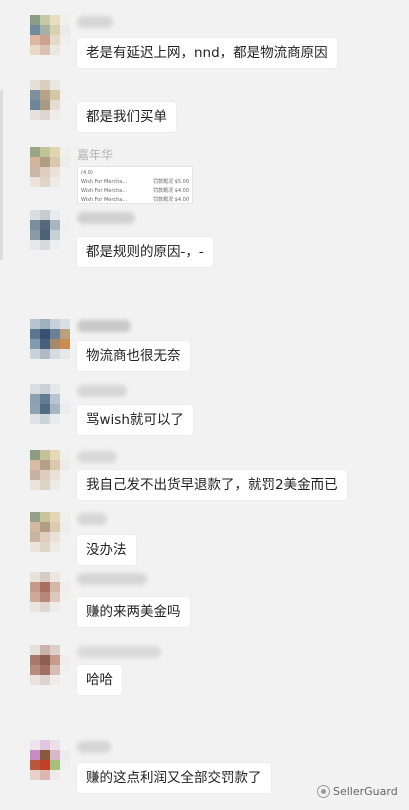 This screenshot has height=810, width=409. What do you see at coordinates (99, 680) in the screenshot?
I see `message-bubble: 哈哈` at bounding box center [99, 680].